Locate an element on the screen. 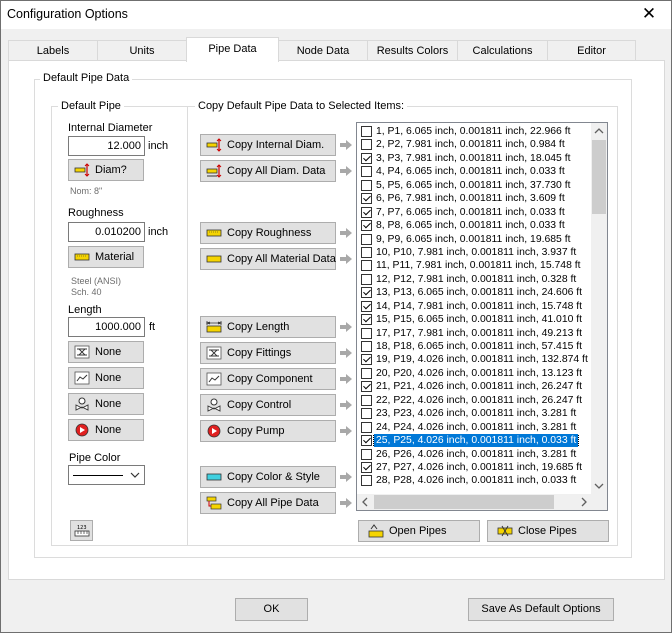  units-ruler-button: 123 is located at coordinates (81, 530).